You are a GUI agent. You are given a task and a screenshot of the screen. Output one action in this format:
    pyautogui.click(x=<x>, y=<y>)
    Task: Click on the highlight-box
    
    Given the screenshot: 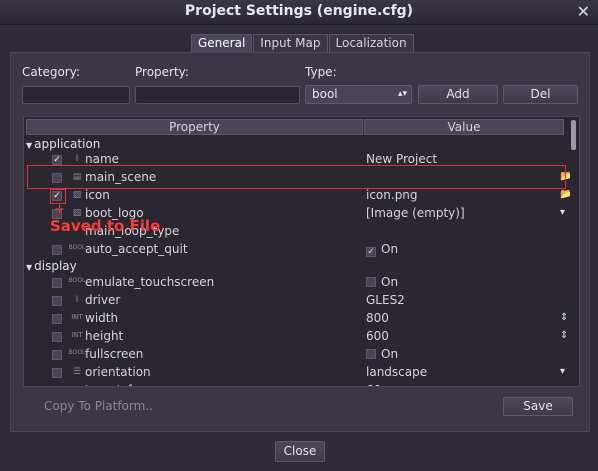 What is the action you would take?
    pyautogui.click(x=296, y=177)
    